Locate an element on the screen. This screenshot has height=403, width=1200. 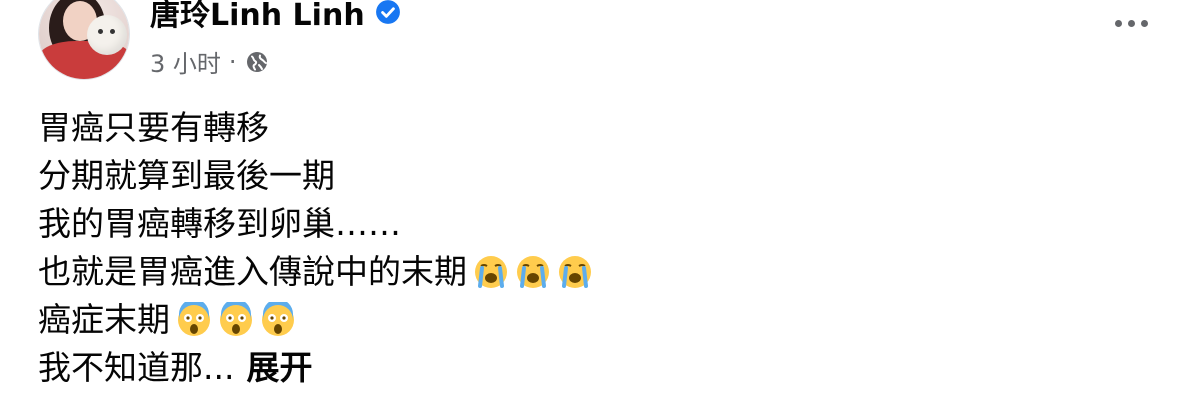
author-name: 唐玲Linh Linh is located at coordinates (257, 17).